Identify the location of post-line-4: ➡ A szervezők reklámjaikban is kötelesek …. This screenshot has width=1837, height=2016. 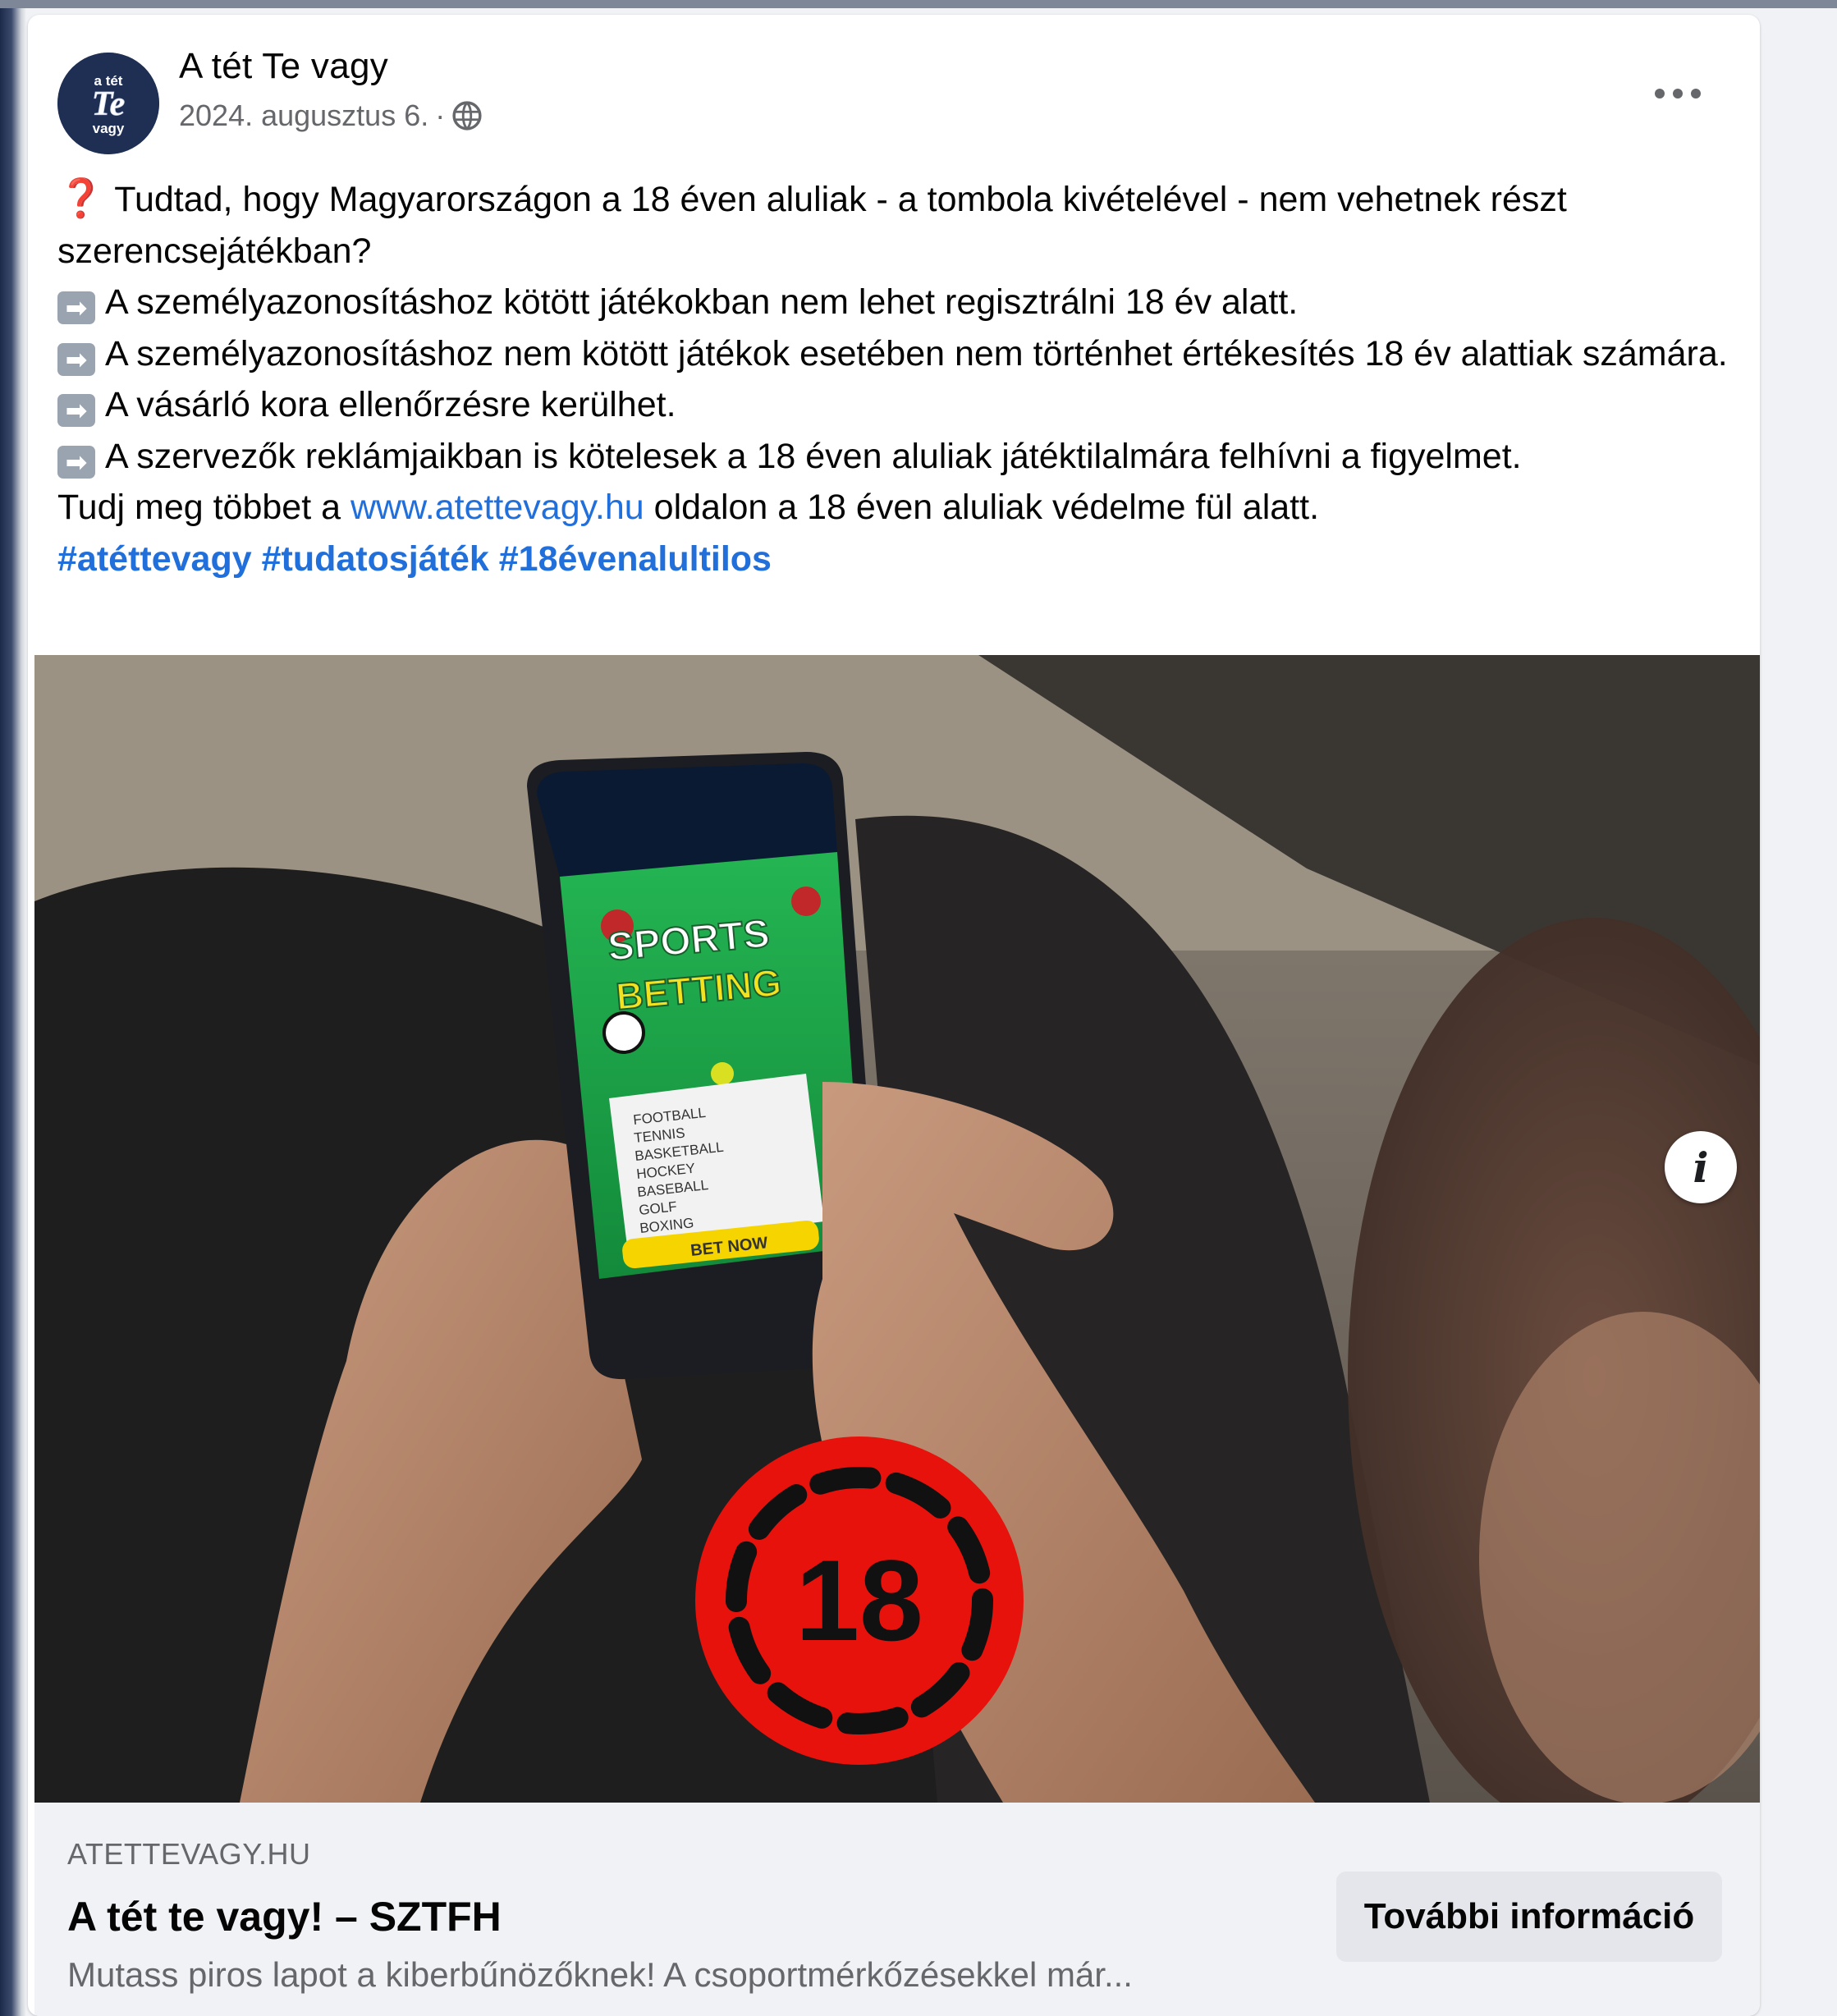
(894, 457).